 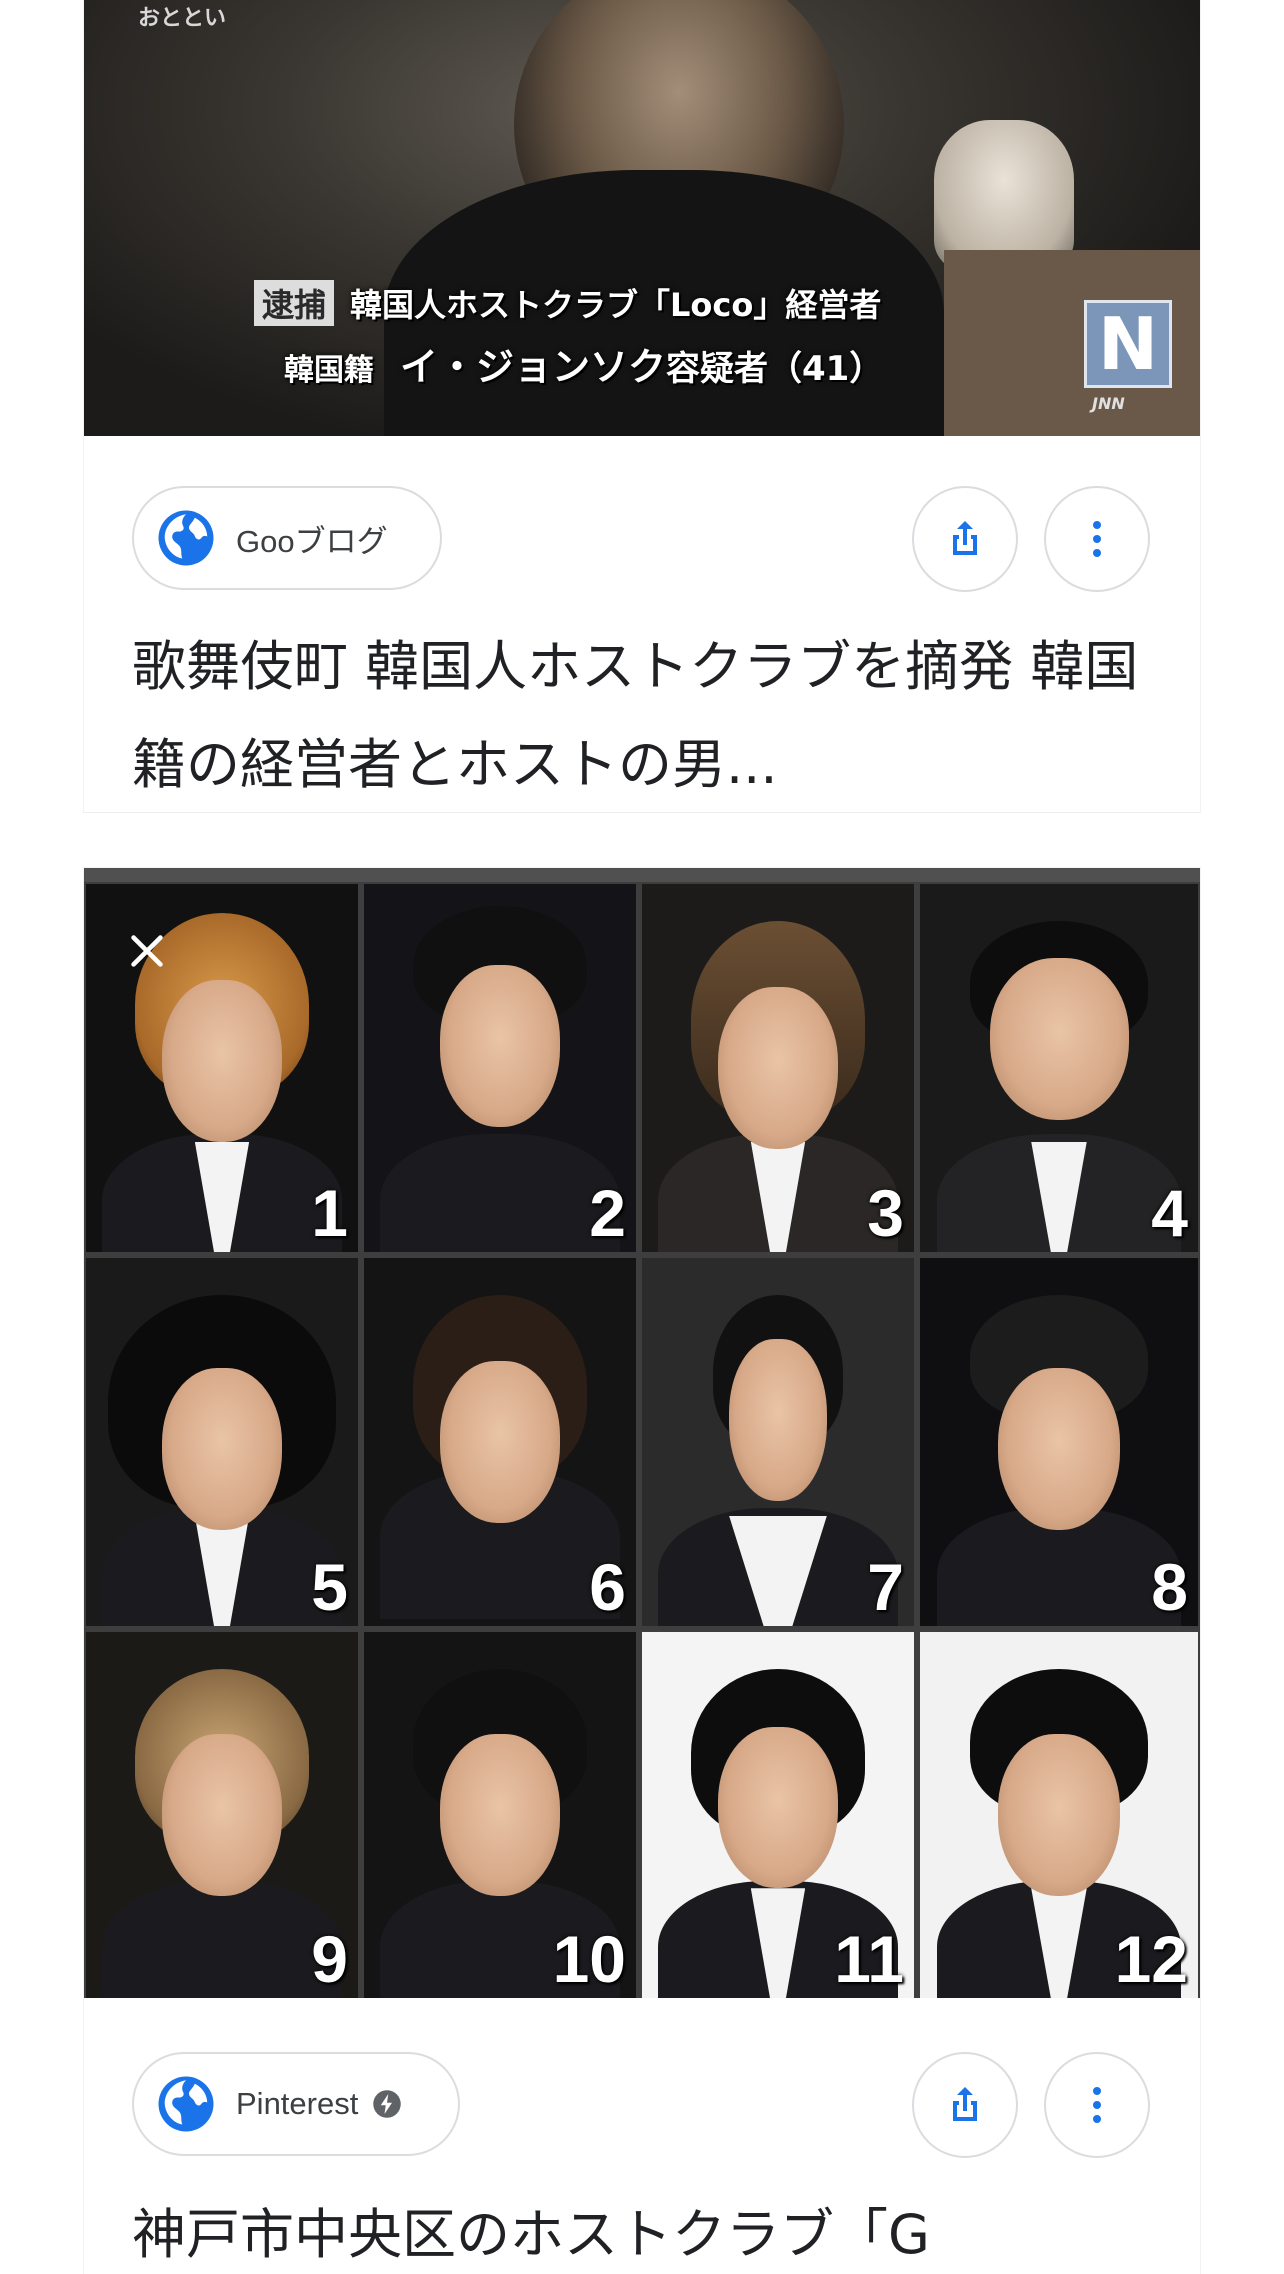 What do you see at coordinates (885, 1587) in the screenshot?
I see `host-number: 7` at bounding box center [885, 1587].